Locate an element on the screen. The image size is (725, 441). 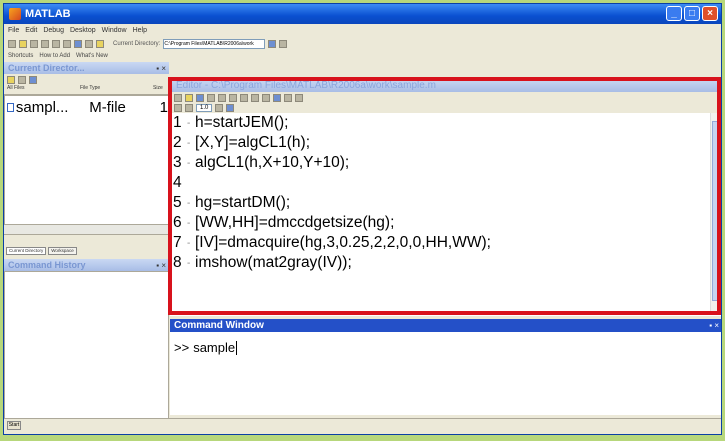
zoom-field: 1.0 is located at coordinates (204, 108).